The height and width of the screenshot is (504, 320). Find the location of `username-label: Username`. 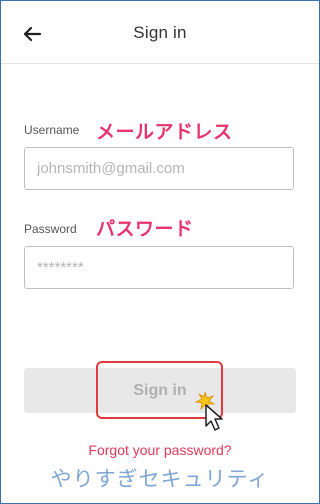

username-label: Username is located at coordinates (52, 130).